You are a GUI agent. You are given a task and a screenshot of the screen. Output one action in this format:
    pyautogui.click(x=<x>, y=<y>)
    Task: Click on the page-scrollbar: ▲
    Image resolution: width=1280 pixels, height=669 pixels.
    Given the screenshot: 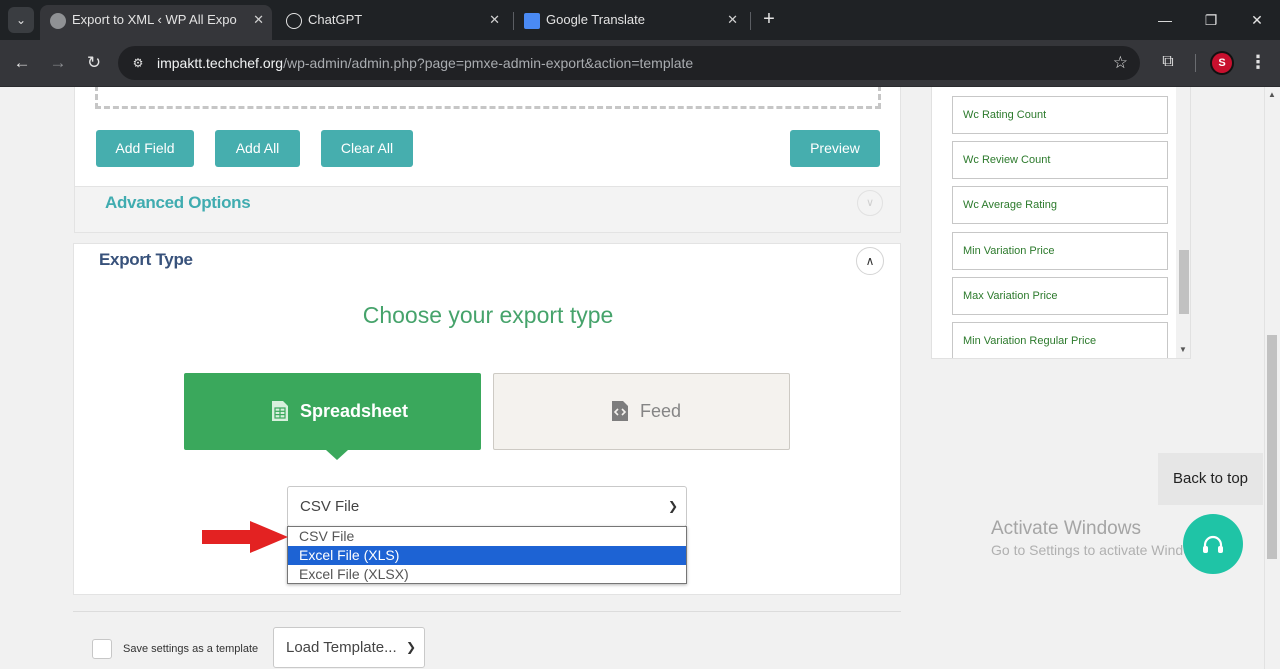 What is the action you would take?
    pyautogui.click(x=1272, y=378)
    